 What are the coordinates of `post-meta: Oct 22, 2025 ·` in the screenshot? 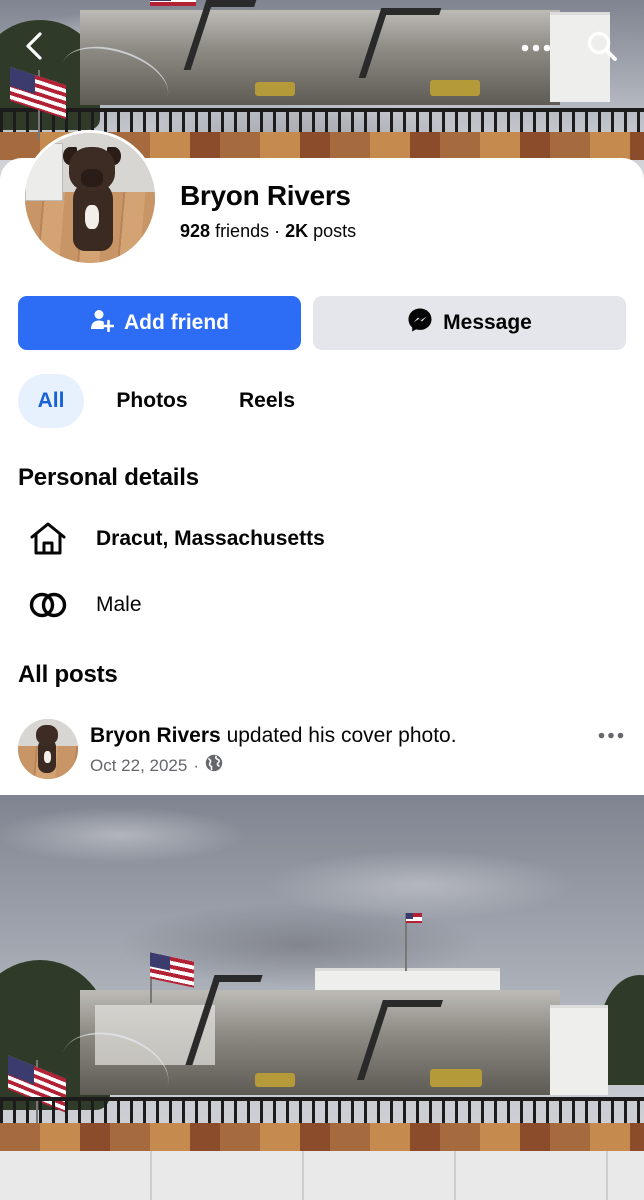 It's located at (156, 765).